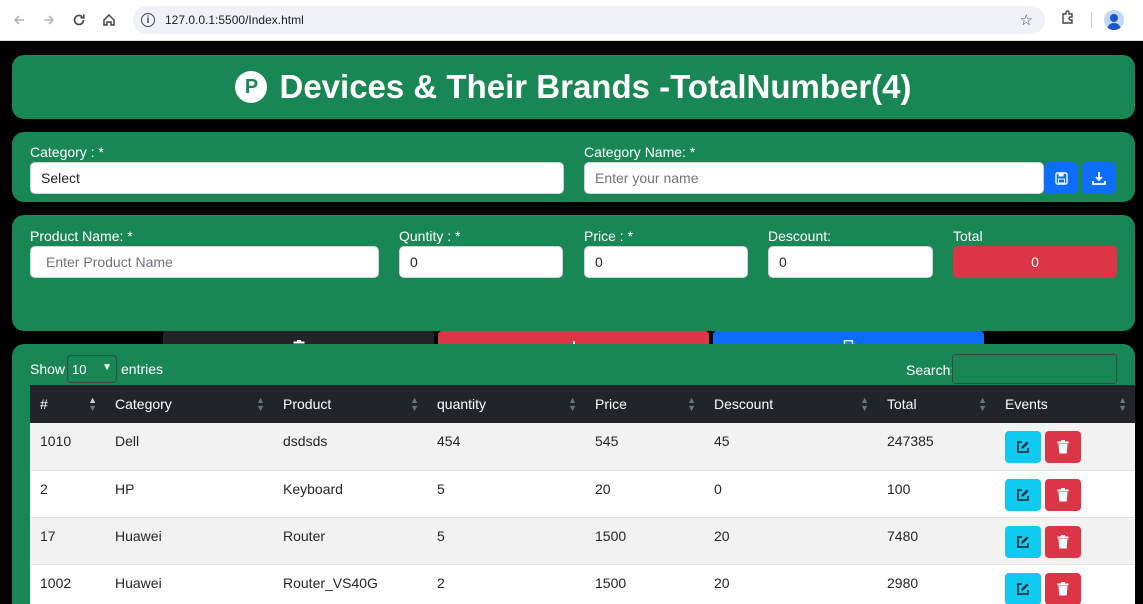 Image resolution: width=1143 pixels, height=604 pixels. What do you see at coordinates (506, 404) in the screenshot?
I see `column-header-quantity: quantity▲▼` at bounding box center [506, 404].